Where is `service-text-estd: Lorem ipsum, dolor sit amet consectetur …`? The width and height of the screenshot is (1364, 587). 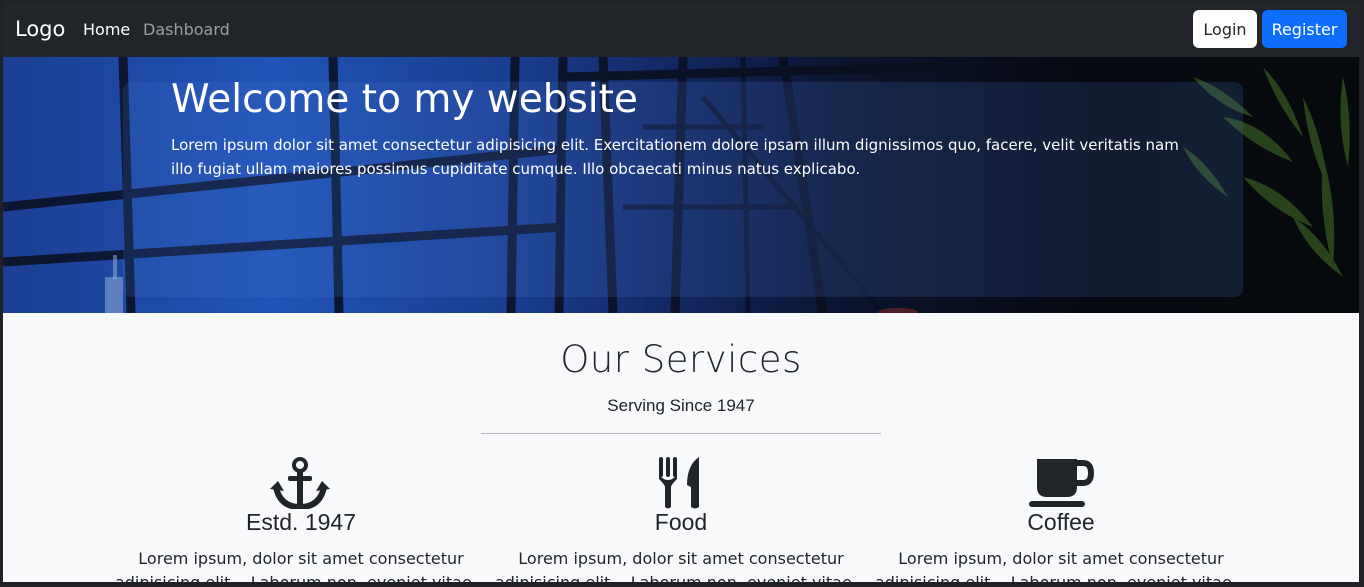 service-text-estd: Lorem ipsum, dolor sit amet consectetur … is located at coordinates (301, 565).